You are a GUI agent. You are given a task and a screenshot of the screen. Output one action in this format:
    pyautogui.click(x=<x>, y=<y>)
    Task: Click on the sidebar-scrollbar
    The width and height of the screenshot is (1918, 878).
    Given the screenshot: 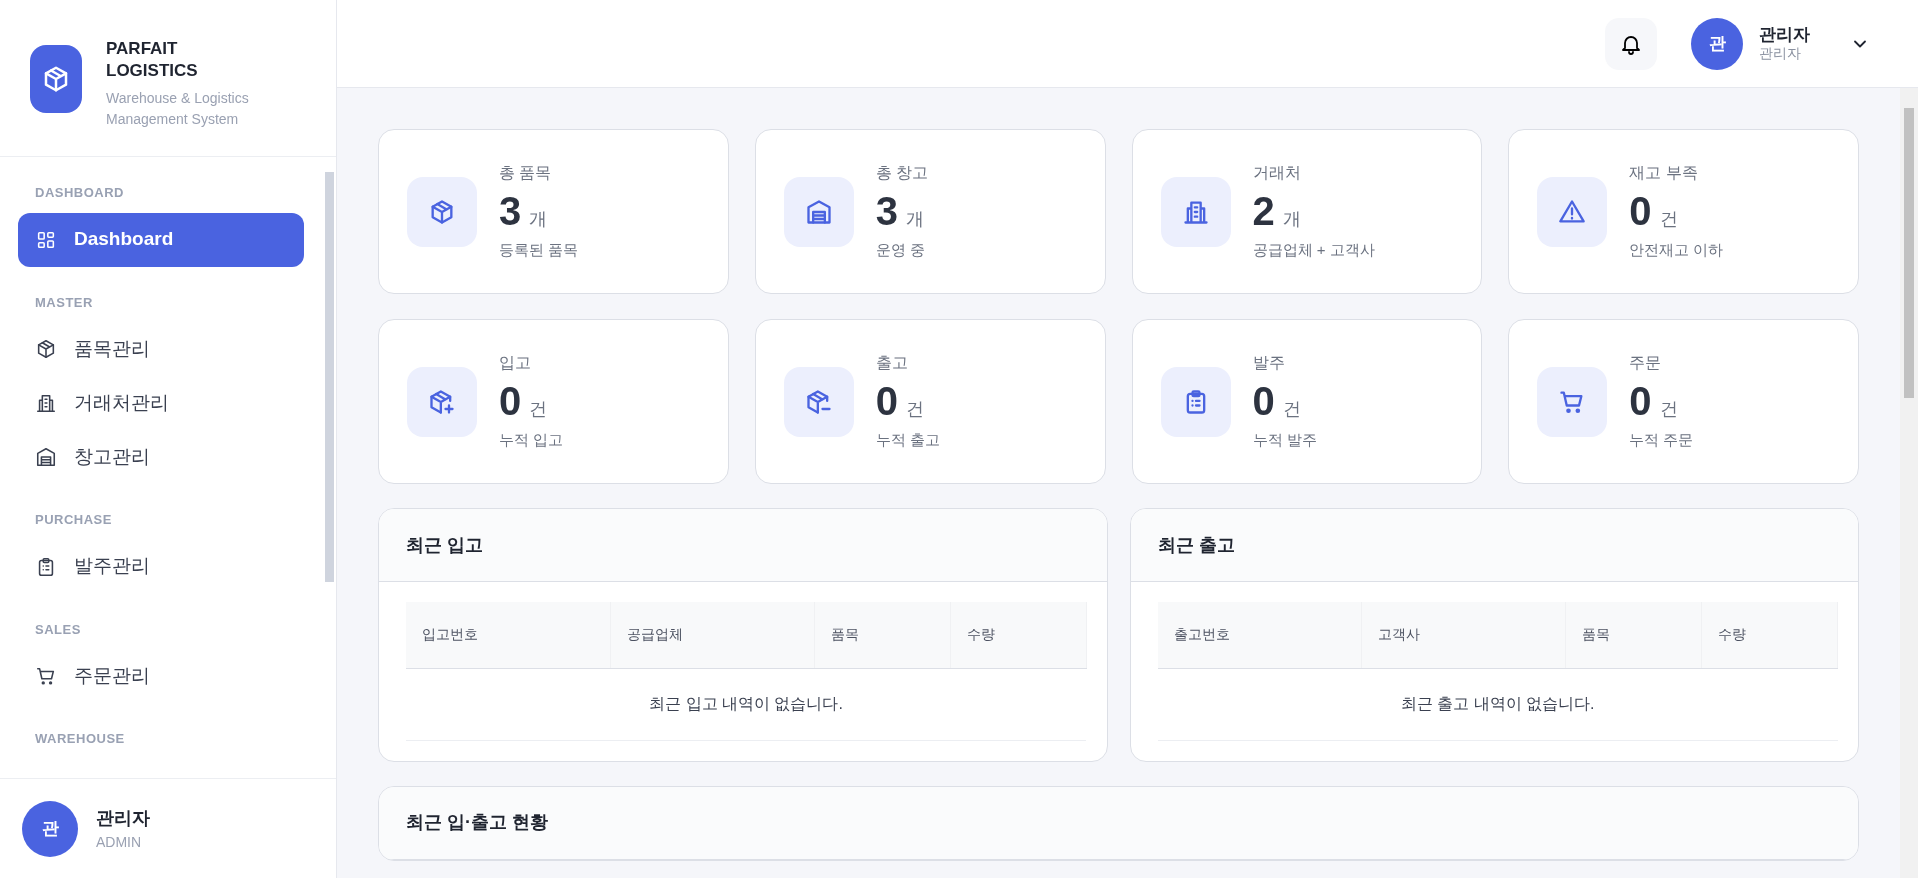 What is the action you would take?
    pyautogui.click(x=329, y=377)
    